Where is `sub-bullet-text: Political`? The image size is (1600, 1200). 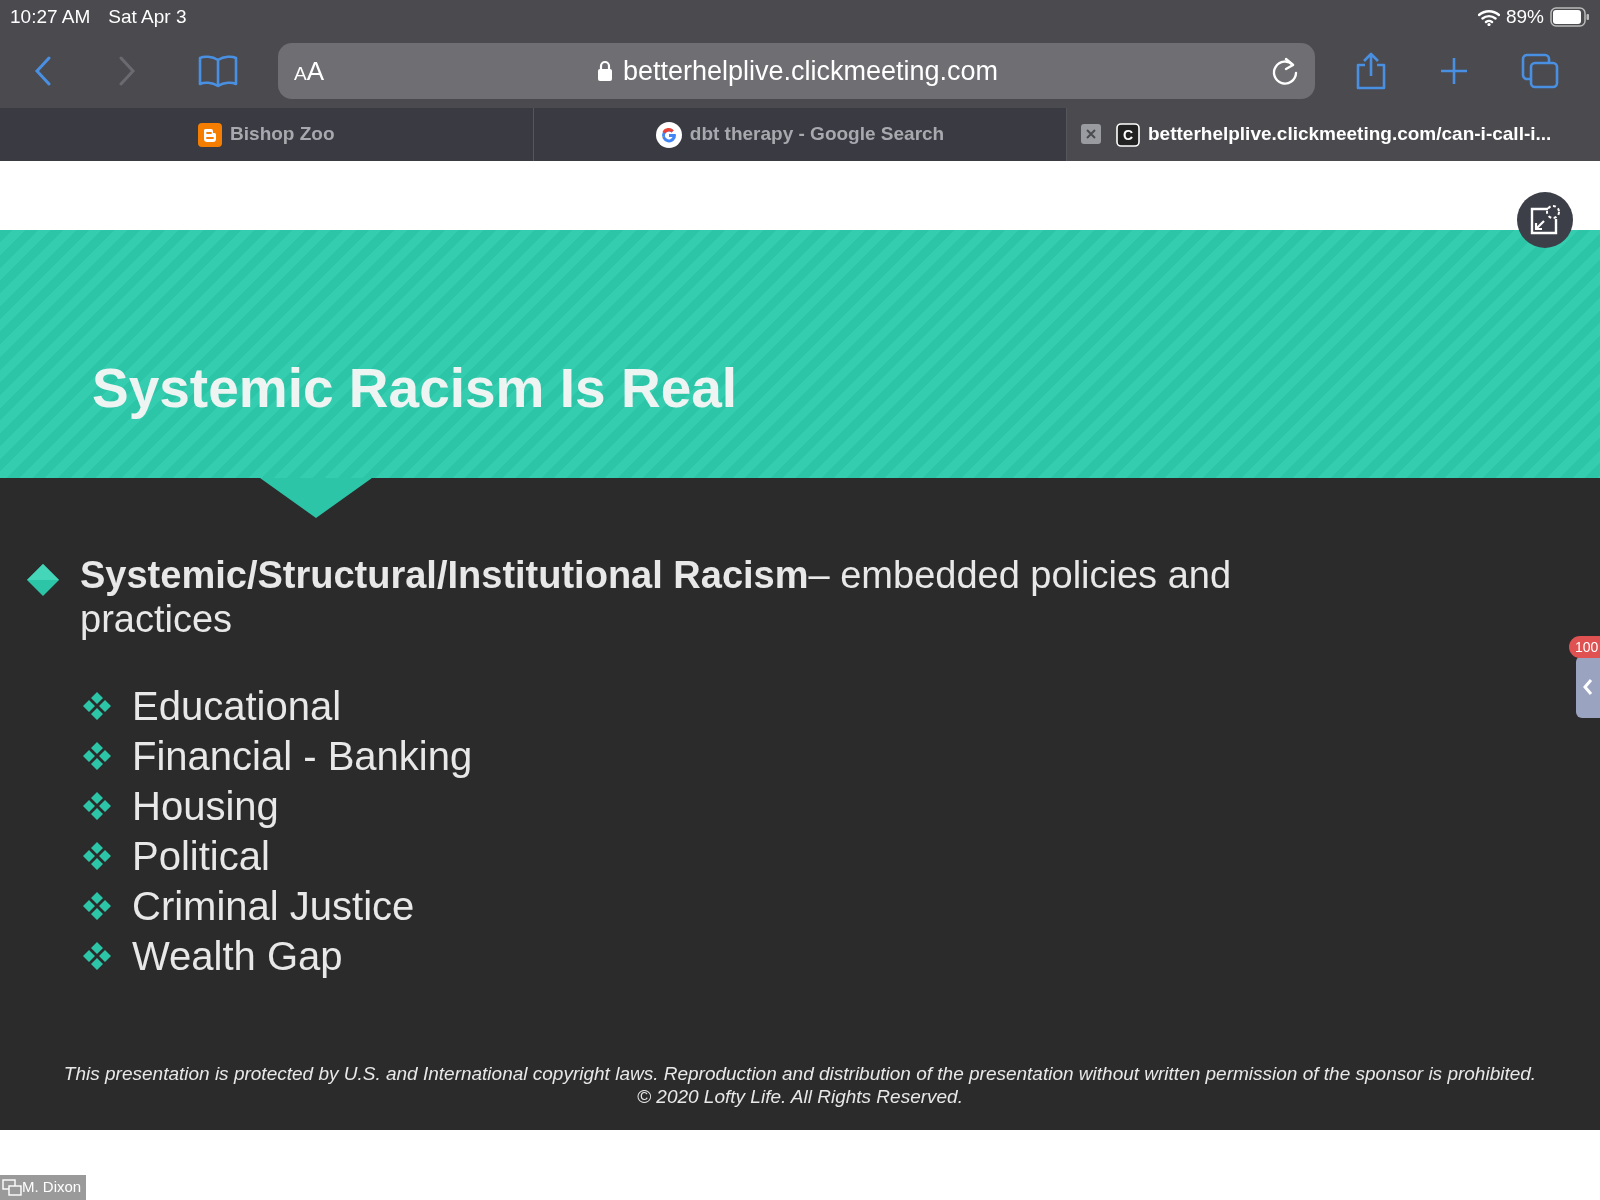 sub-bullet-text: Political is located at coordinates (201, 856).